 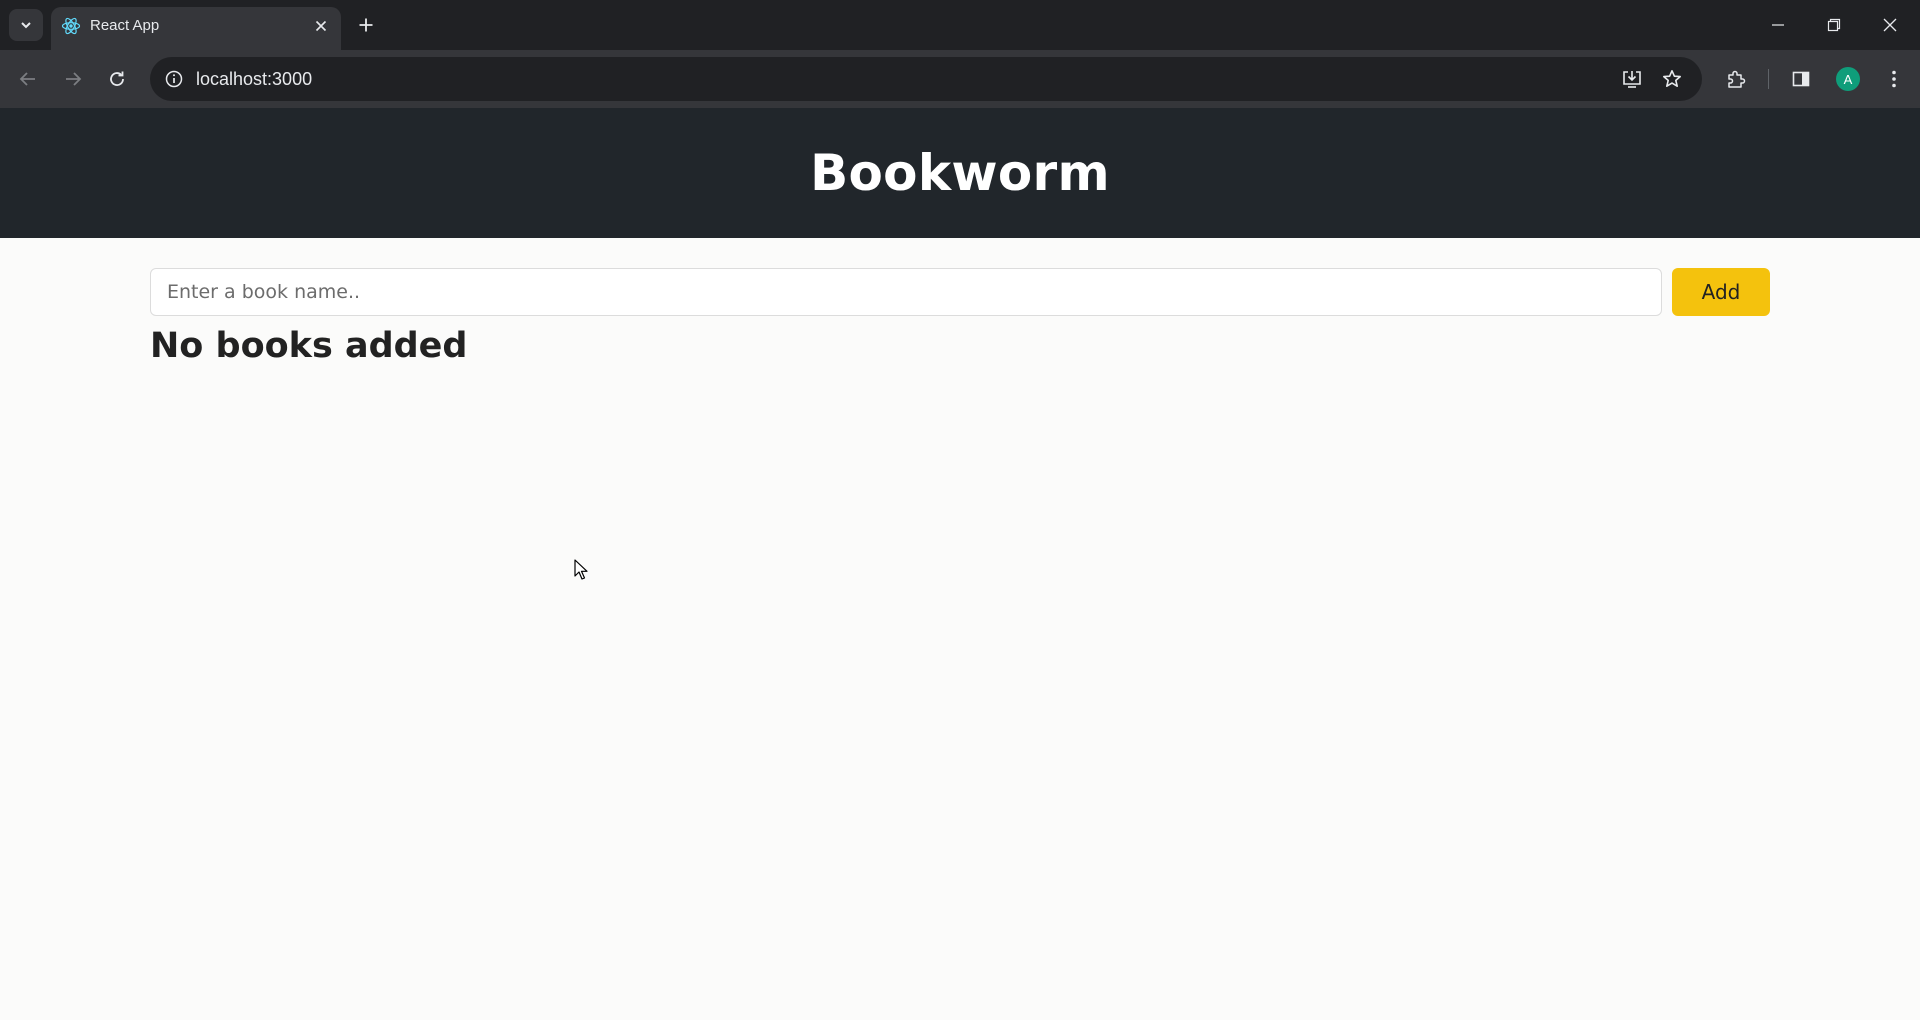 I want to click on add-book-button: Add, so click(x=1721, y=292).